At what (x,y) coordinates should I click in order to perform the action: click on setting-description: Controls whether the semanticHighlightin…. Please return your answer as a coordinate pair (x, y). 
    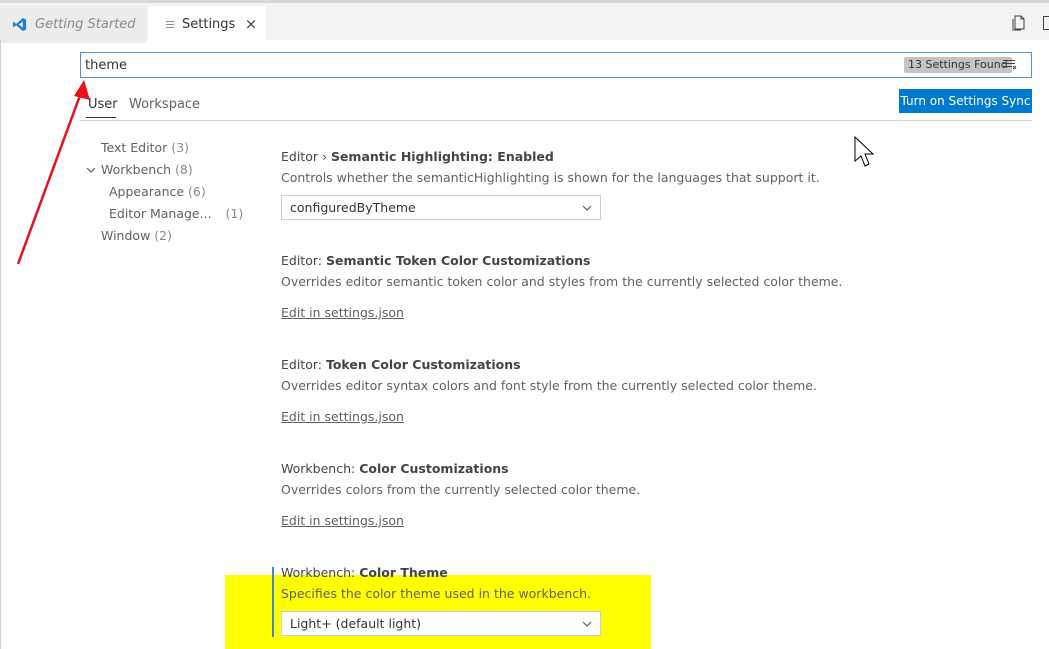
    Looking at the image, I should click on (550, 177).